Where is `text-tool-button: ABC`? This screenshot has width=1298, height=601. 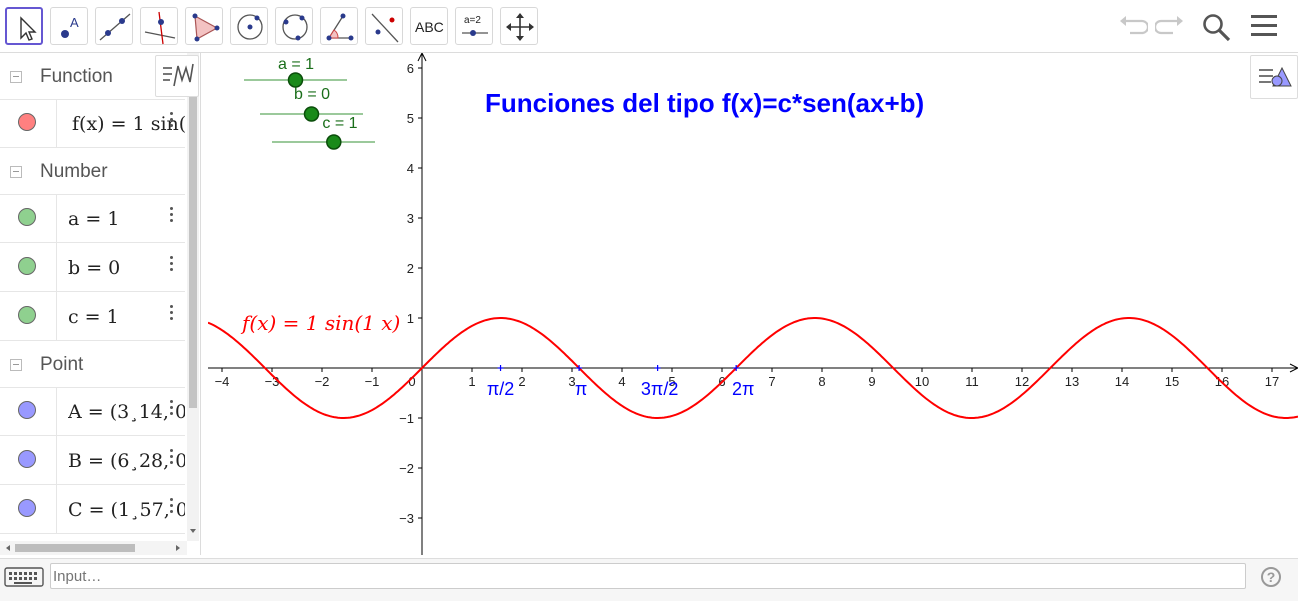 text-tool-button: ABC is located at coordinates (429, 26).